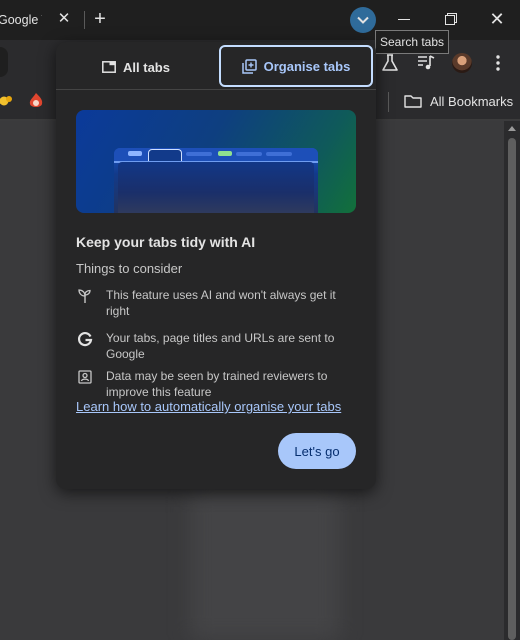 The width and height of the screenshot is (520, 640). I want to click on tab-organise-tabs-label: Organise tabs, so click(307, 66).